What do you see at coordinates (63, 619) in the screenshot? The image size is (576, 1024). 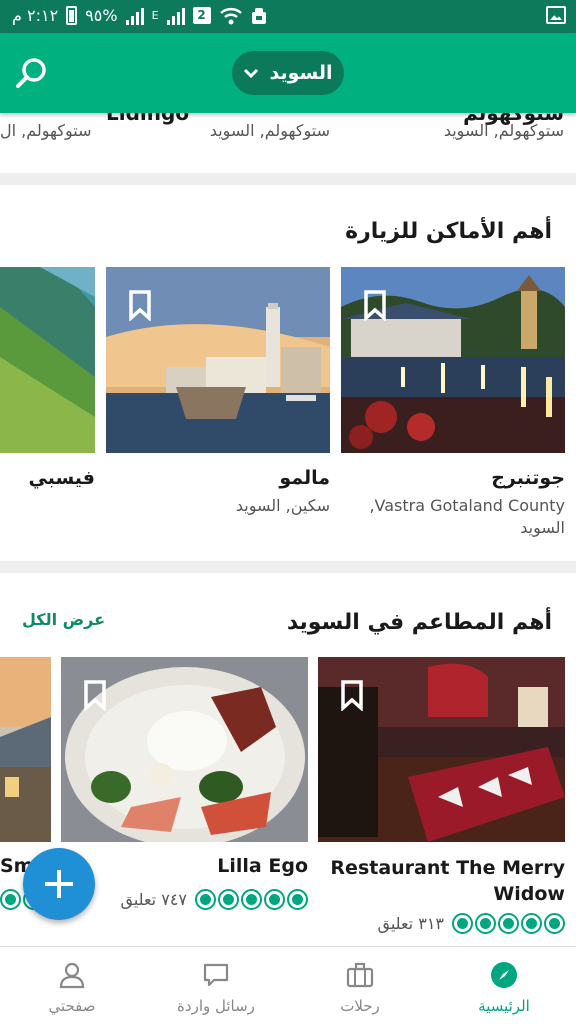 I see `view-all-link: عرض الكل` at bounding box center [63, 619].